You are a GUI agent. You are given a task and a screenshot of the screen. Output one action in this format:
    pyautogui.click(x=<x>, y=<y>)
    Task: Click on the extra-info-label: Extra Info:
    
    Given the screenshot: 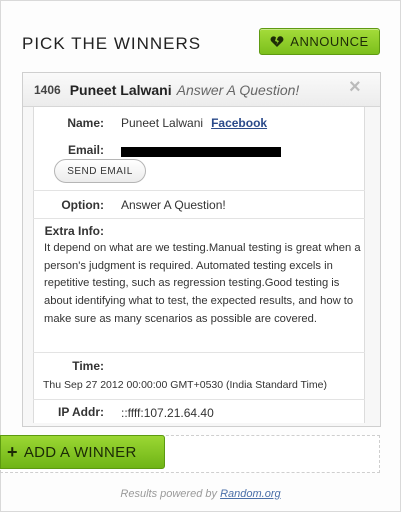 What is the action you would take?
    pyautogui.click(x=74, y=231)
    